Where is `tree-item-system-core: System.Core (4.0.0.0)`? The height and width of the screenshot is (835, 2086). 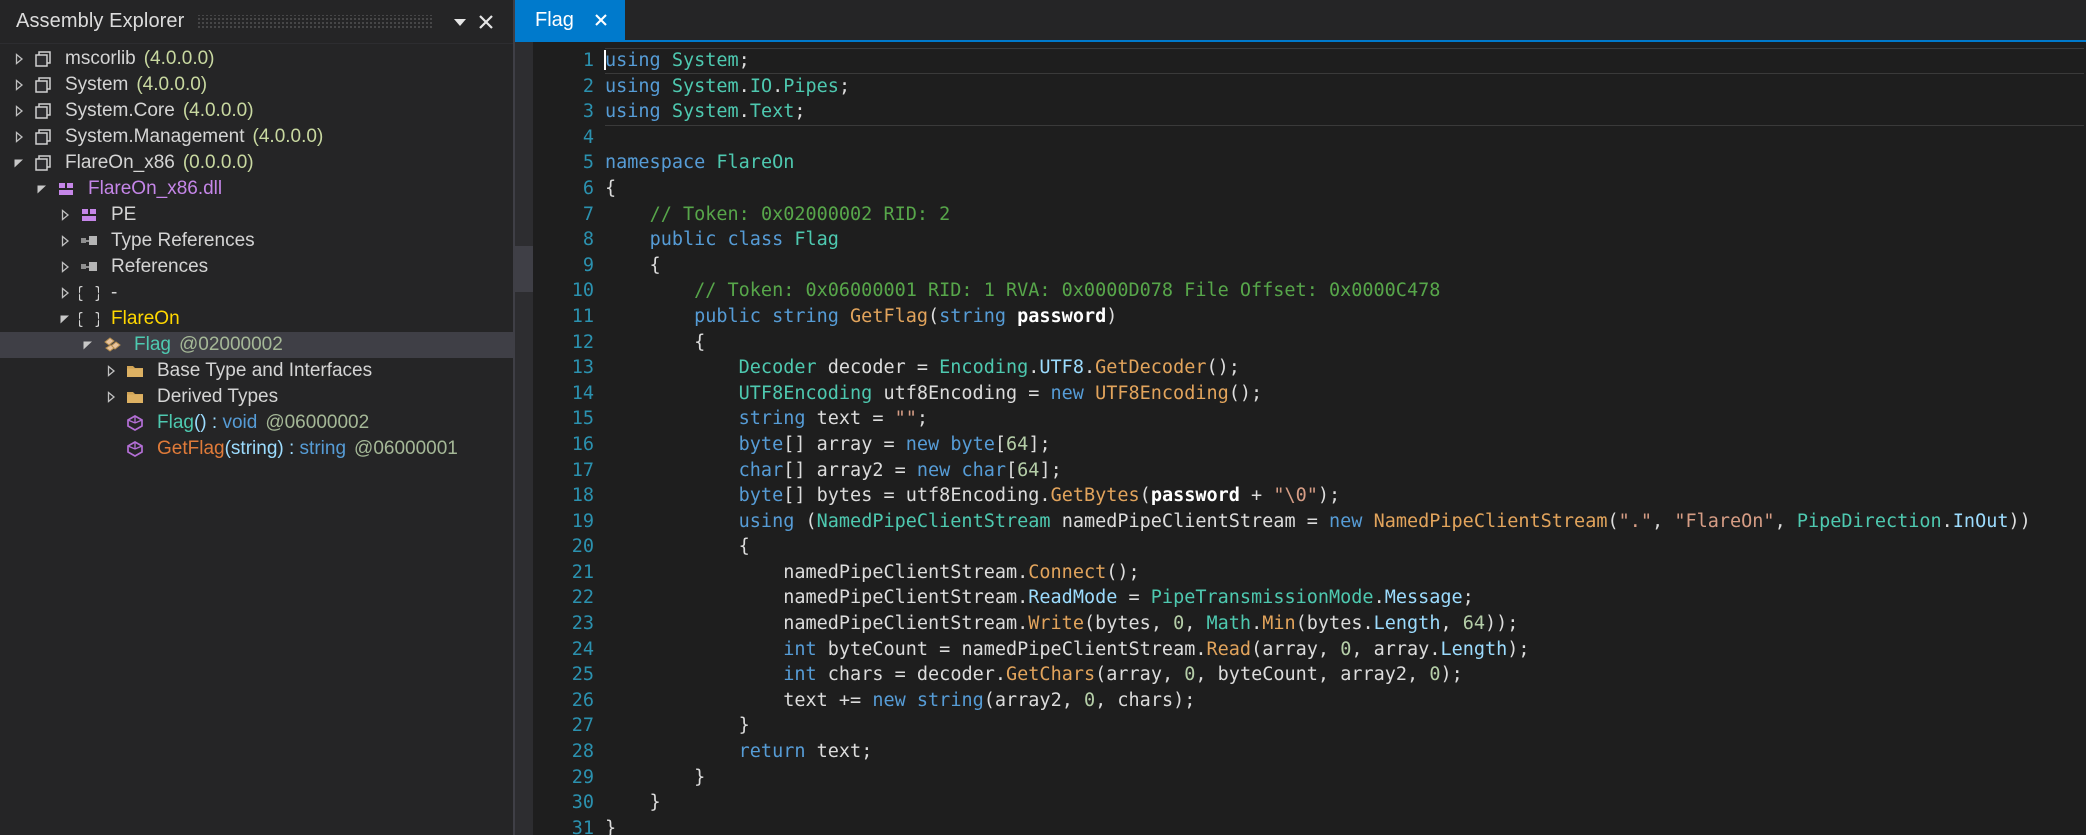
tree-item-system-core: System.Core (4.0.0.0) is located at coordinates (256, 111).